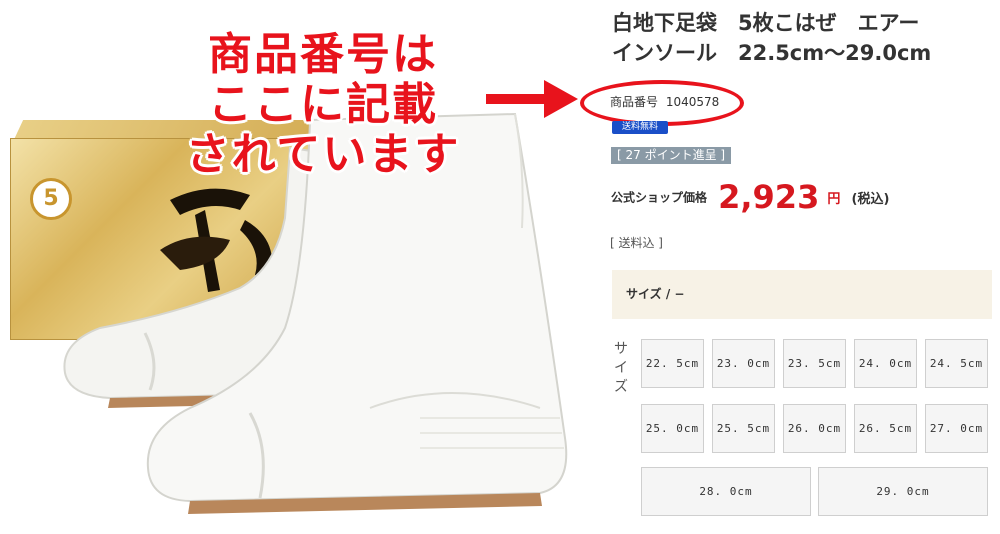 The height and width of the screenshot is (534, 1000). I want to click on product-title-line-1: 白地下足袋 5枚こはぜ エアー, so click(766, 23).